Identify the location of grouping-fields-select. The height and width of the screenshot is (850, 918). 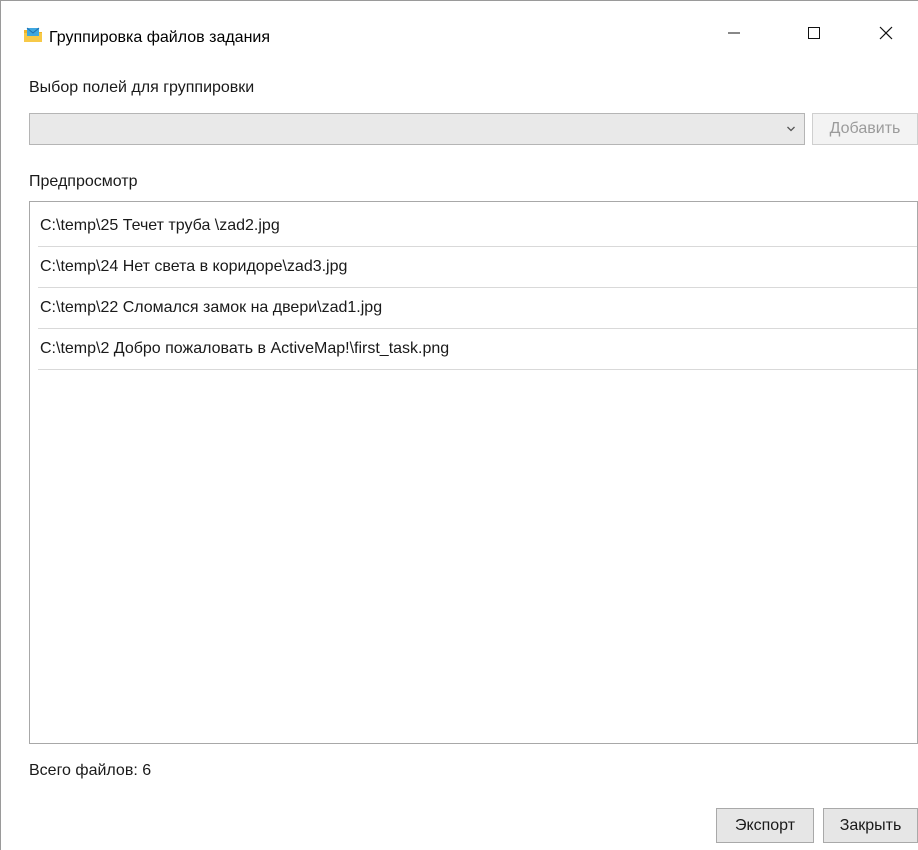
(417, 129).